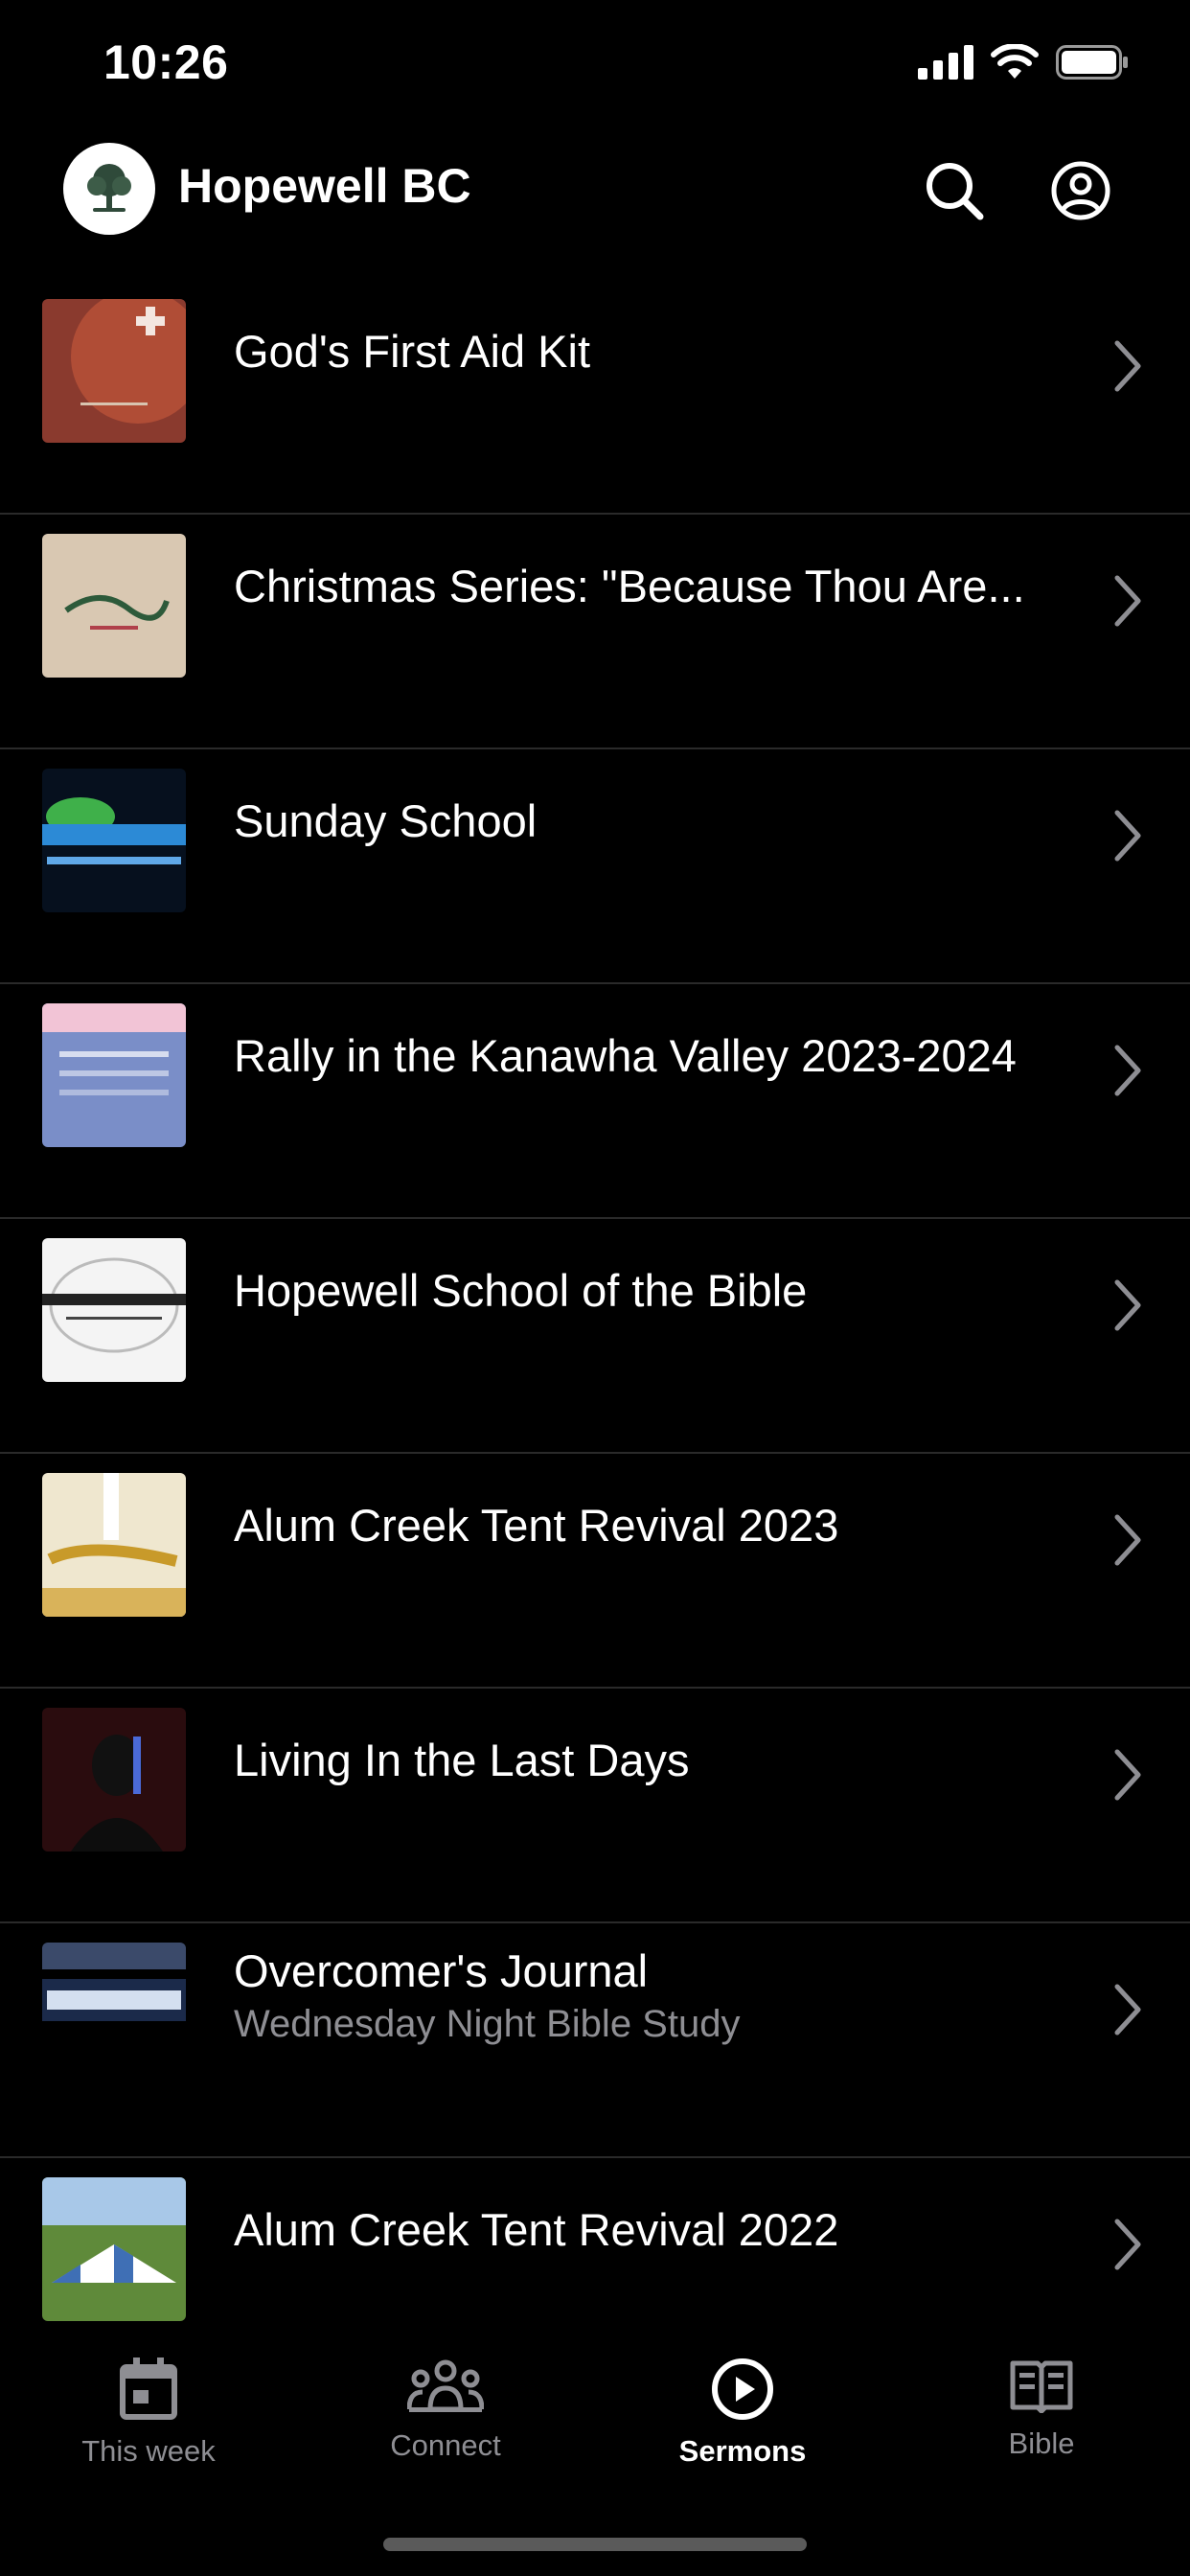 This screenshot has height=2576, width=1190. Describe the element at coordinates (1092, 63) in the screenshot. I see `battery-icon` at that location.